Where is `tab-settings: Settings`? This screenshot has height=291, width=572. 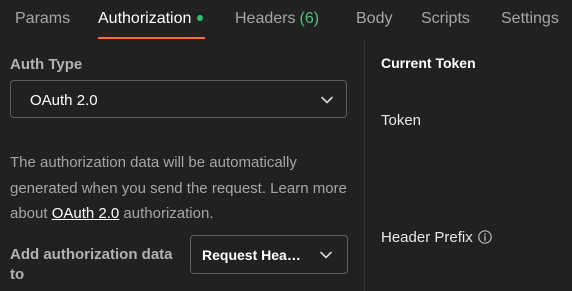 tab-settings: Settings is located at coordinates (530, 19).